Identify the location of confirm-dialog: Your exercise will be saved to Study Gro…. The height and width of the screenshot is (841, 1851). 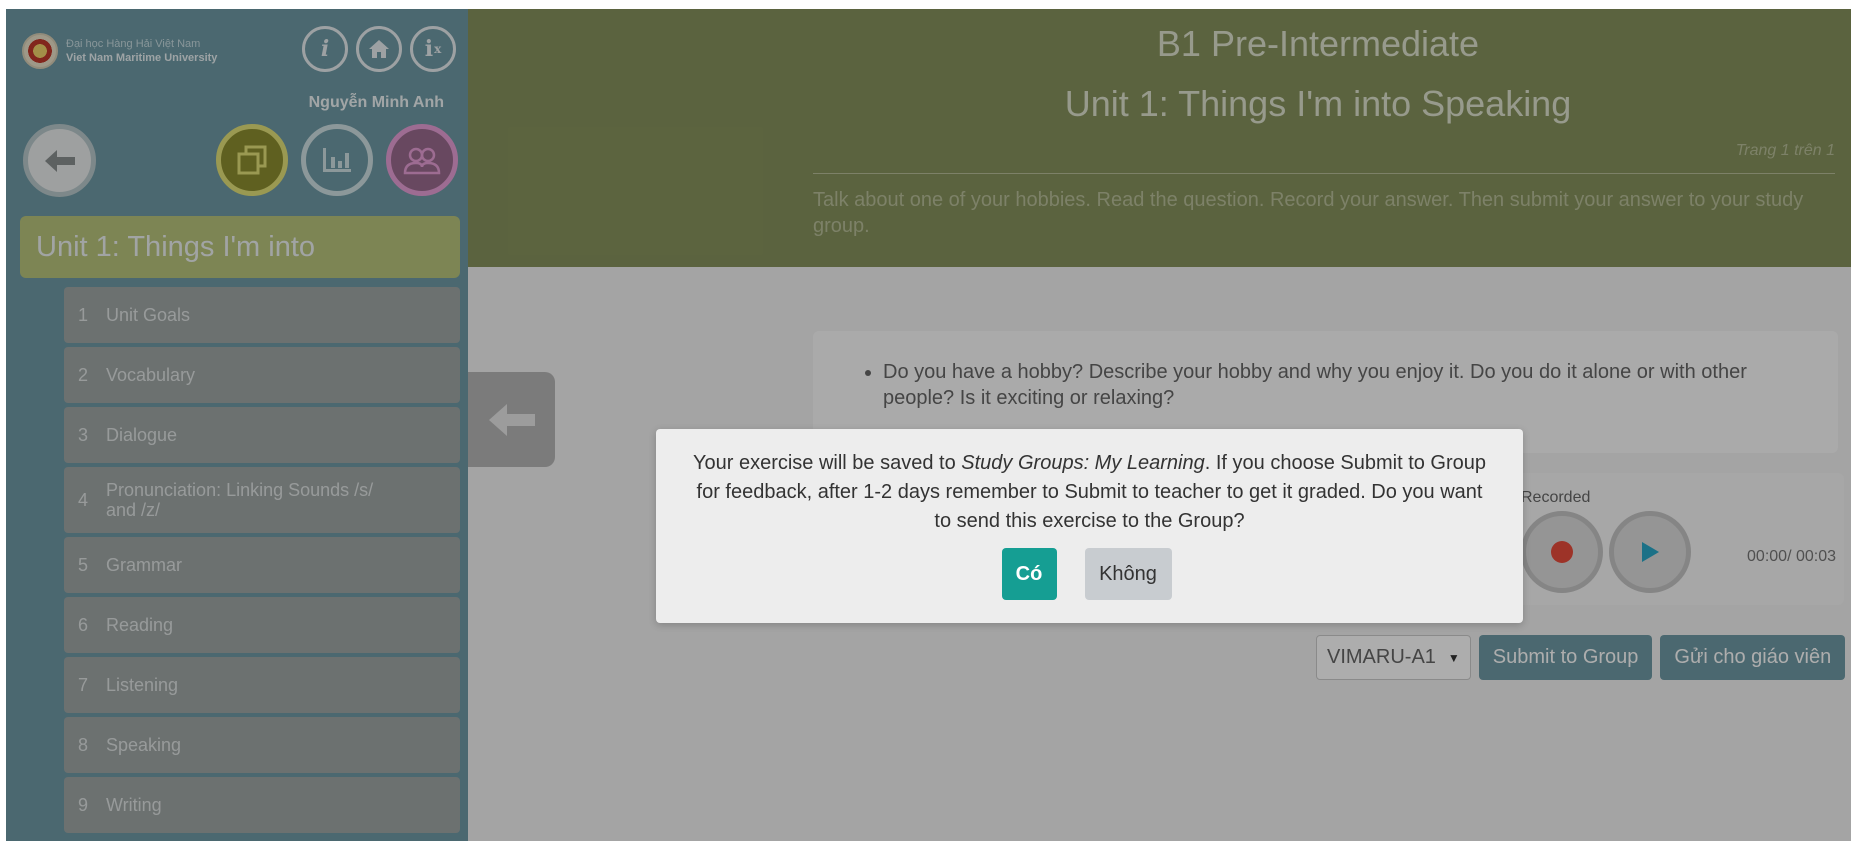
(1089, 526).